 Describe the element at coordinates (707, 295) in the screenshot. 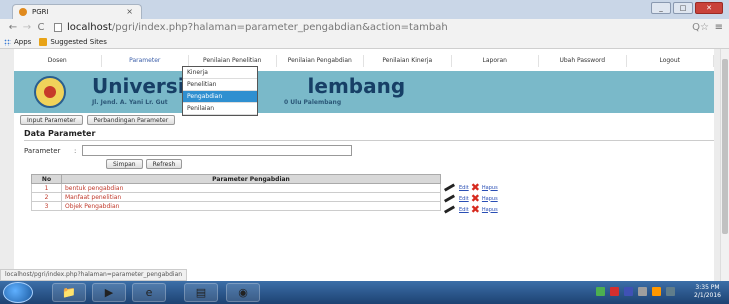

I see `clock-date: 2/1/2016` at that location.